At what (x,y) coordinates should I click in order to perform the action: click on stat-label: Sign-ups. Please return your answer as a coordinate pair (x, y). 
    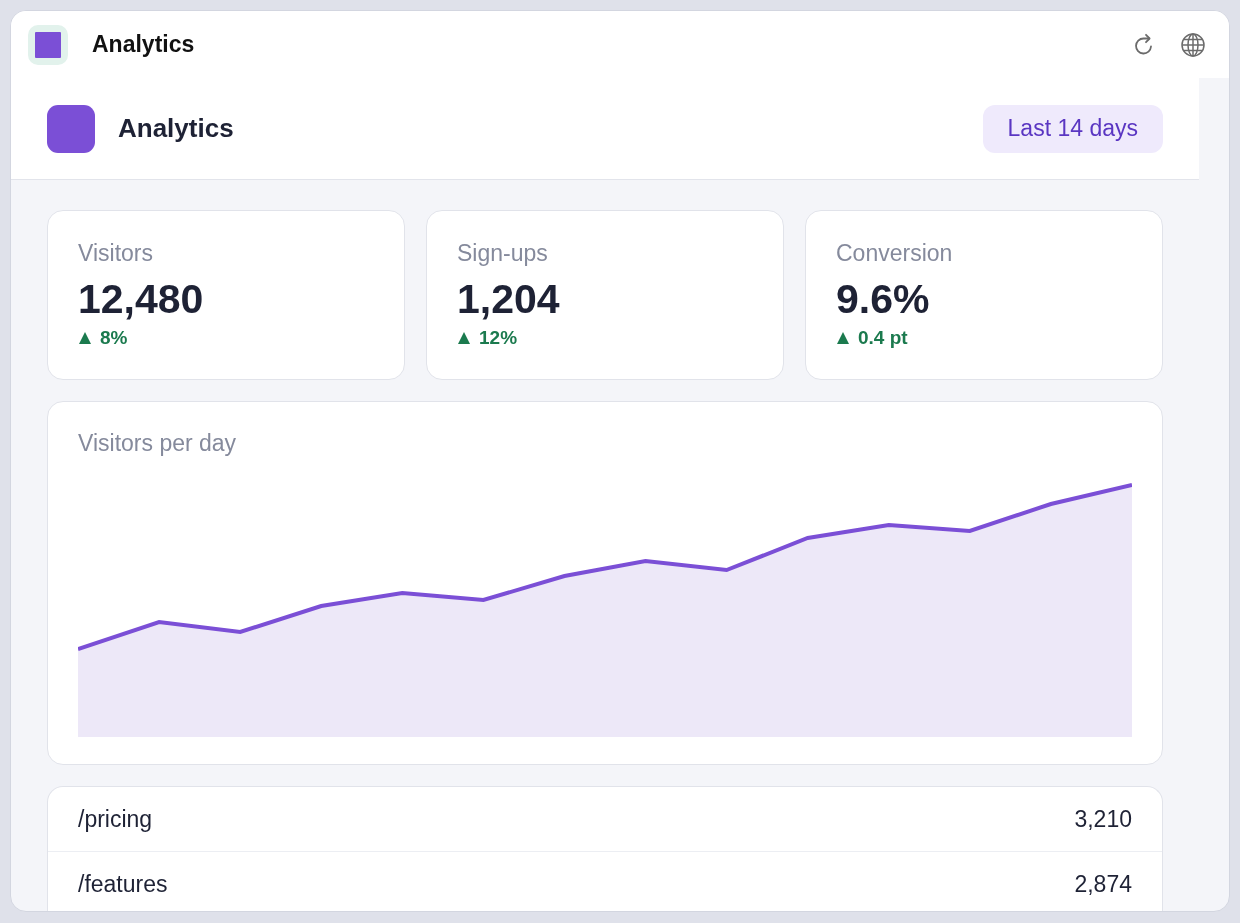
    Looking at the image, I should click on (502, 253).